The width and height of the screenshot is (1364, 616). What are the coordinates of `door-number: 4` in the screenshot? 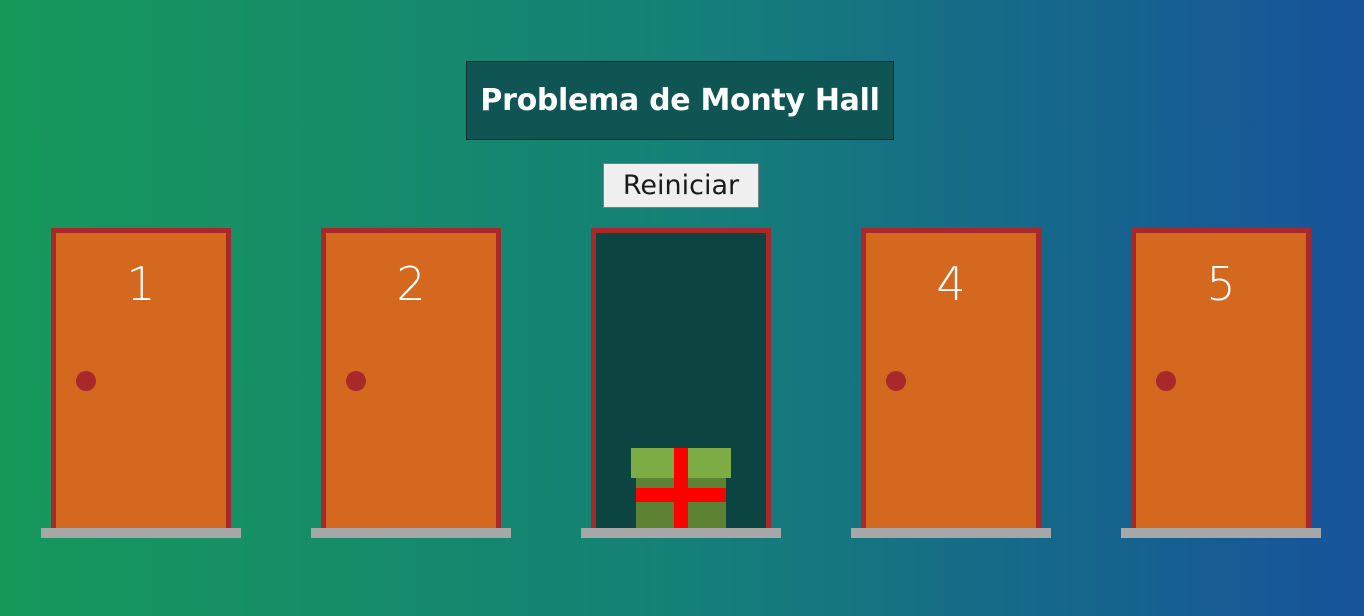 It's located at (951, 284).